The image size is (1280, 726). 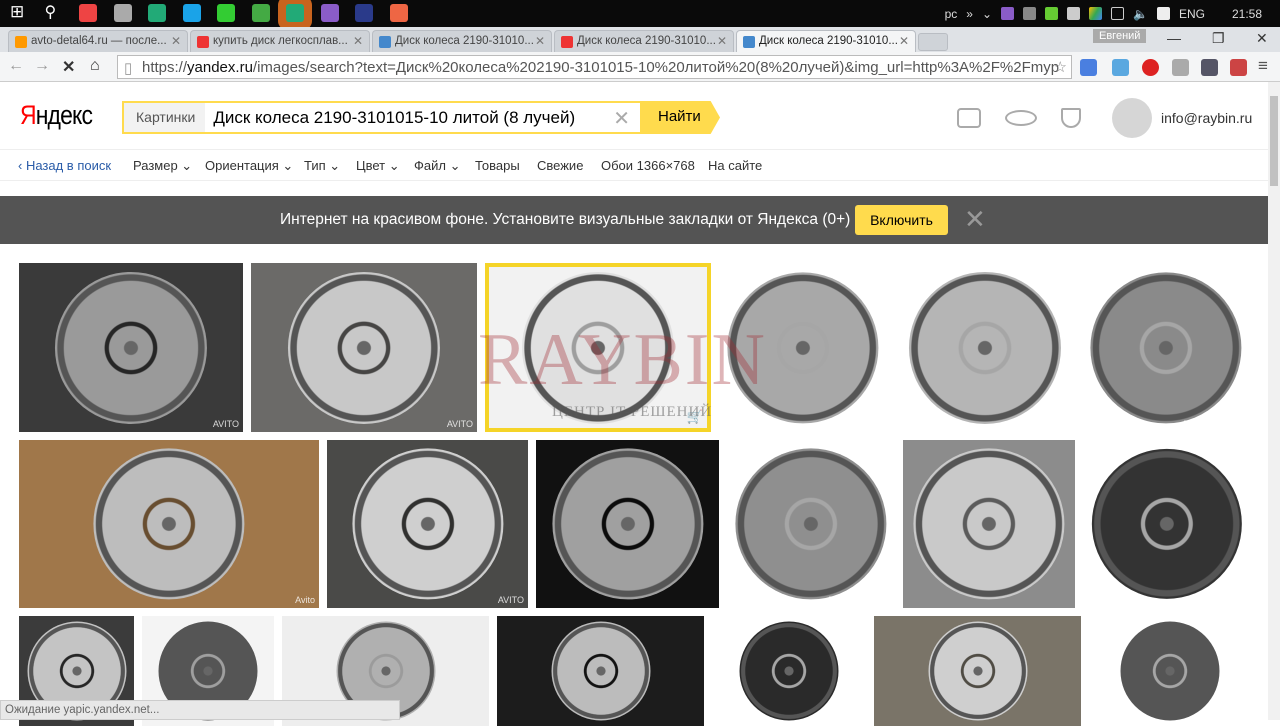 I want to click on service-label: Картинки, so click(x=165, y=117).